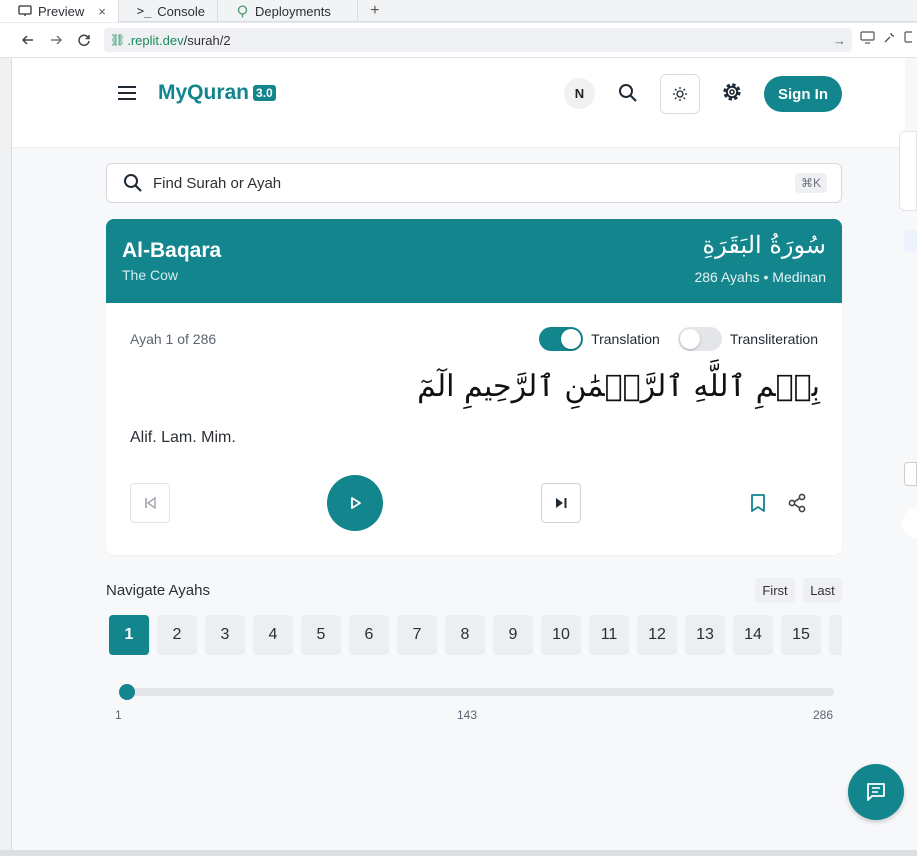 This screenshot has height=856, width=917. I want to click on page-button: 3, so click(225, 635).